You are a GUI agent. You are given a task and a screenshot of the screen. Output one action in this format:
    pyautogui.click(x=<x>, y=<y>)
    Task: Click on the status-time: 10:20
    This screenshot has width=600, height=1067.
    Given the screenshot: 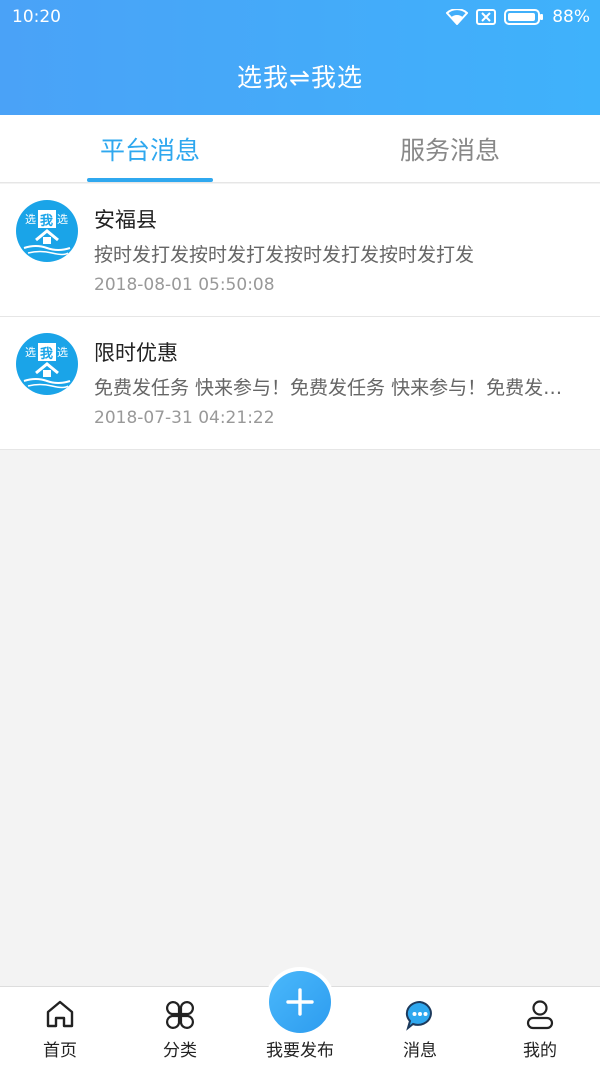 What is the action you would take?
    pyautogui.click(x=36, y=17)
    